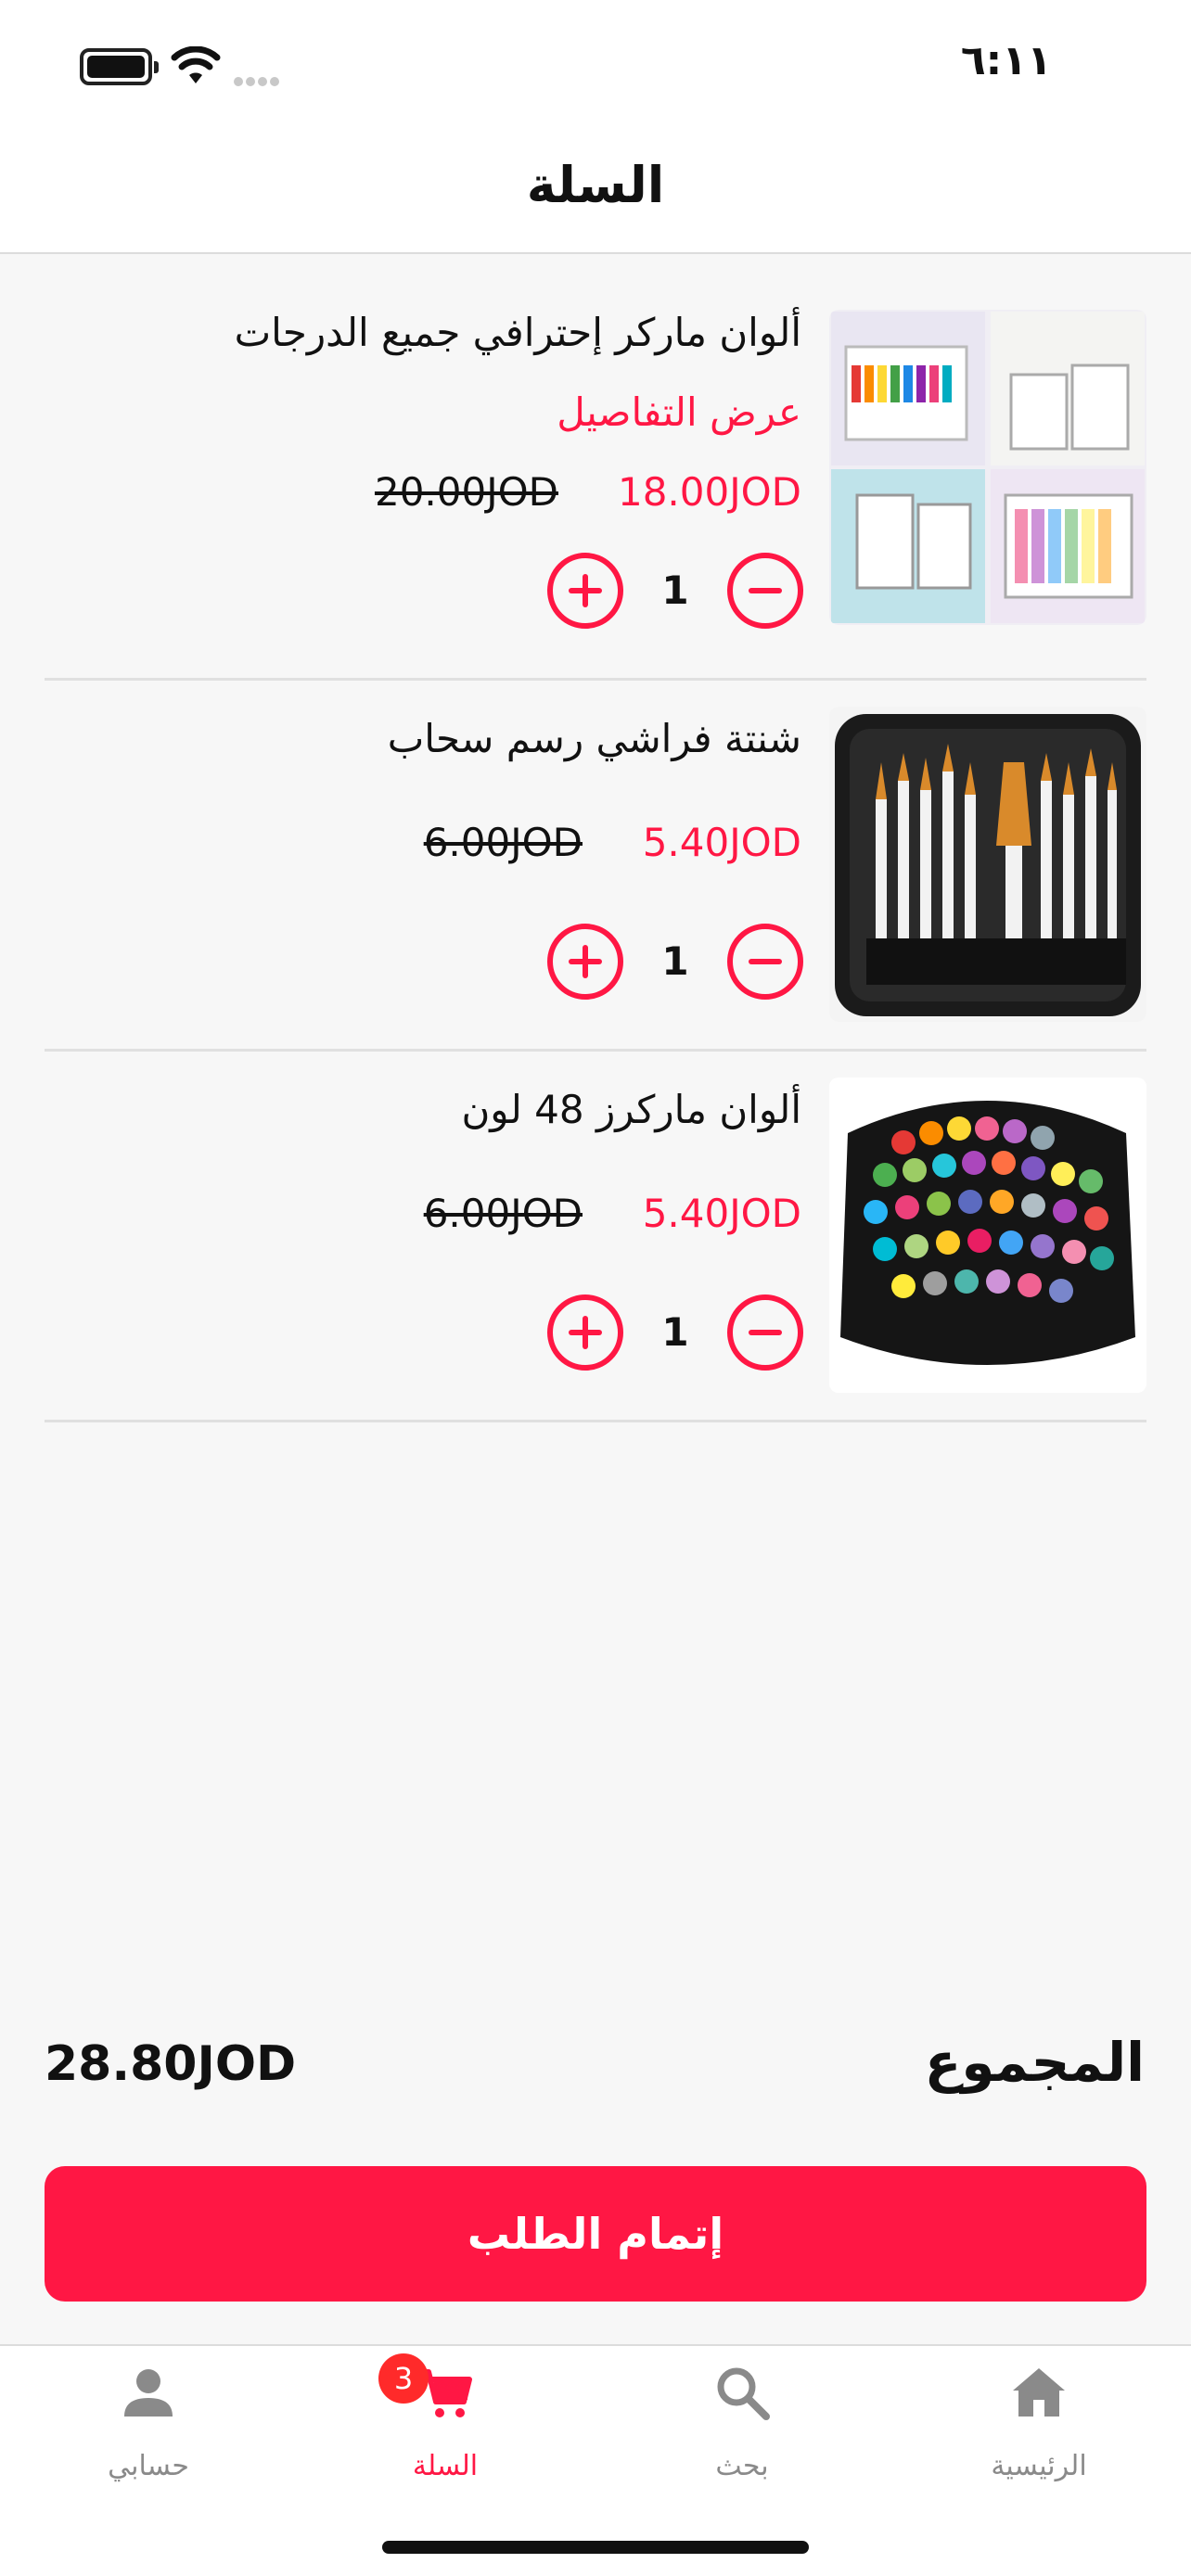 This screenshot has height=2576, width=1191. I want to click on header: السلة, so click(595, 192).